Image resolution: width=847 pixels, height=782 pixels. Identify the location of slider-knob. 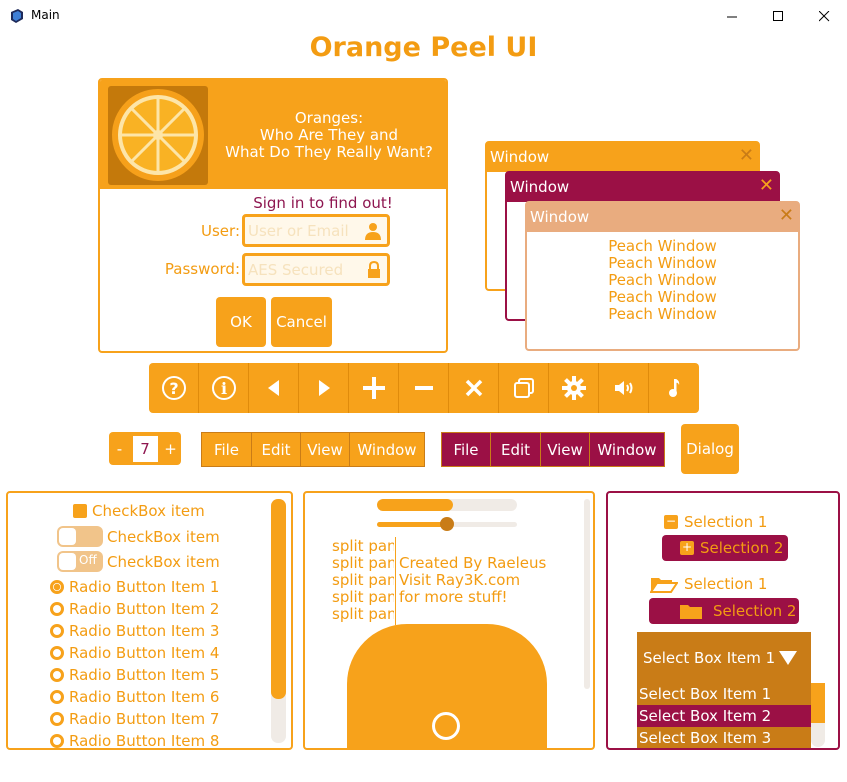
(447, 524).